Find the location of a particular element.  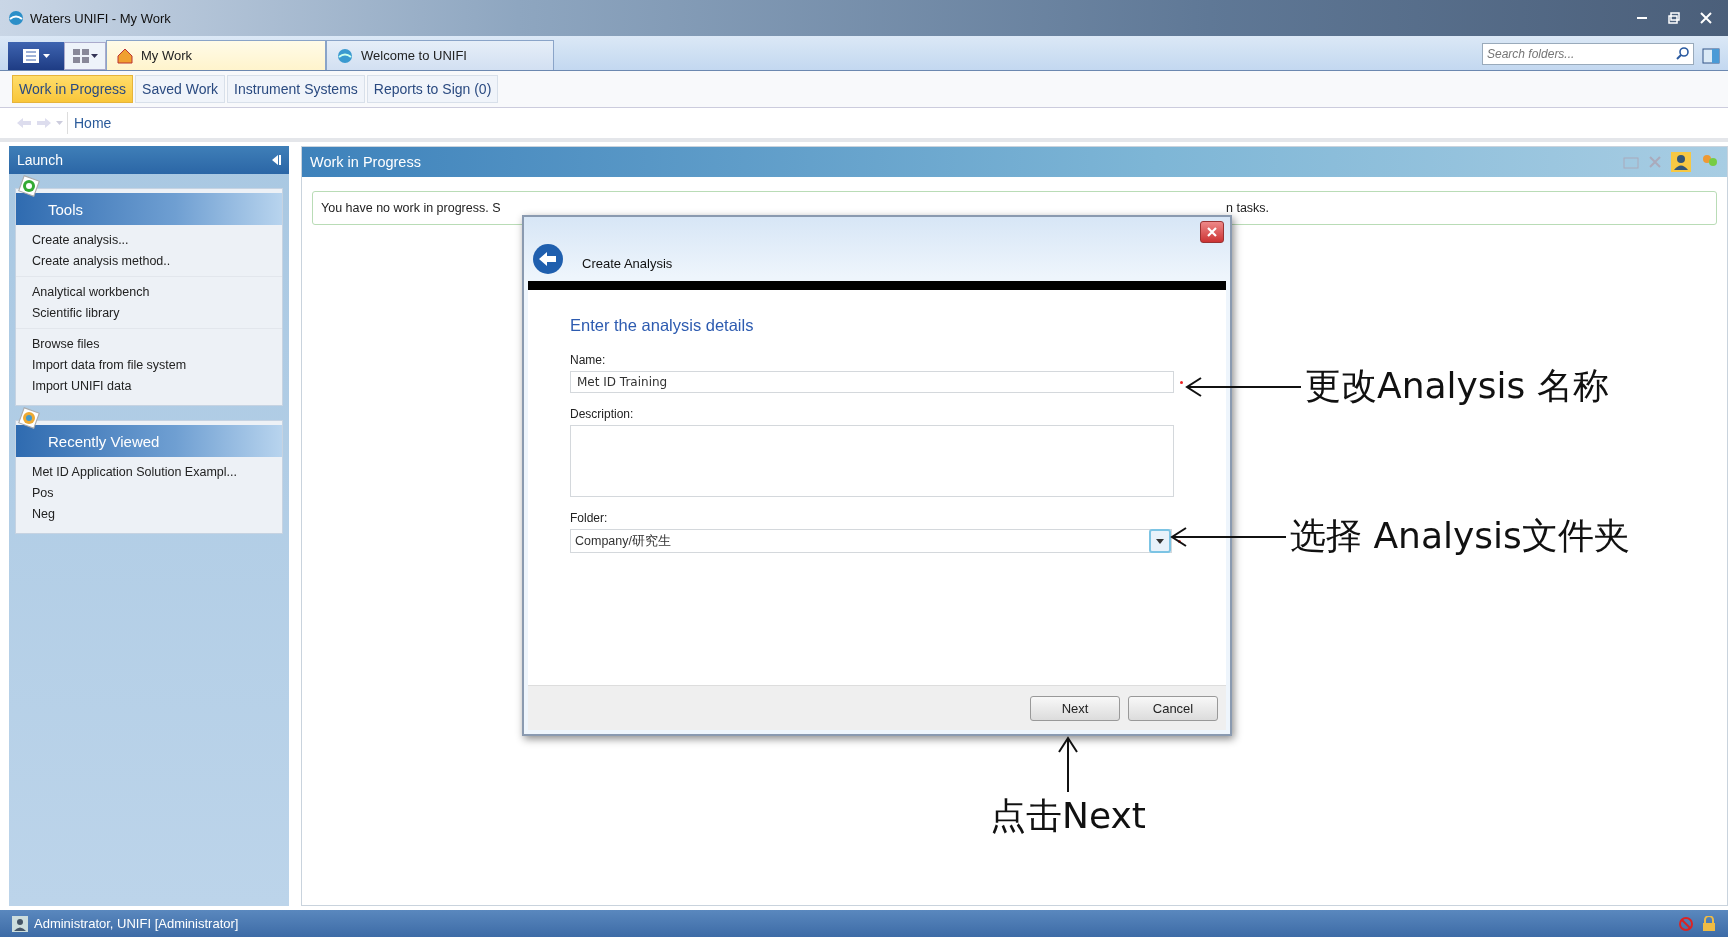

globe-icon is located at coordinates (345, 55).